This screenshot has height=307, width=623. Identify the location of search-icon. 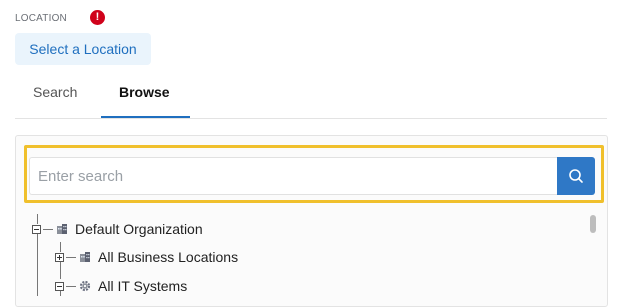
(576, 176).